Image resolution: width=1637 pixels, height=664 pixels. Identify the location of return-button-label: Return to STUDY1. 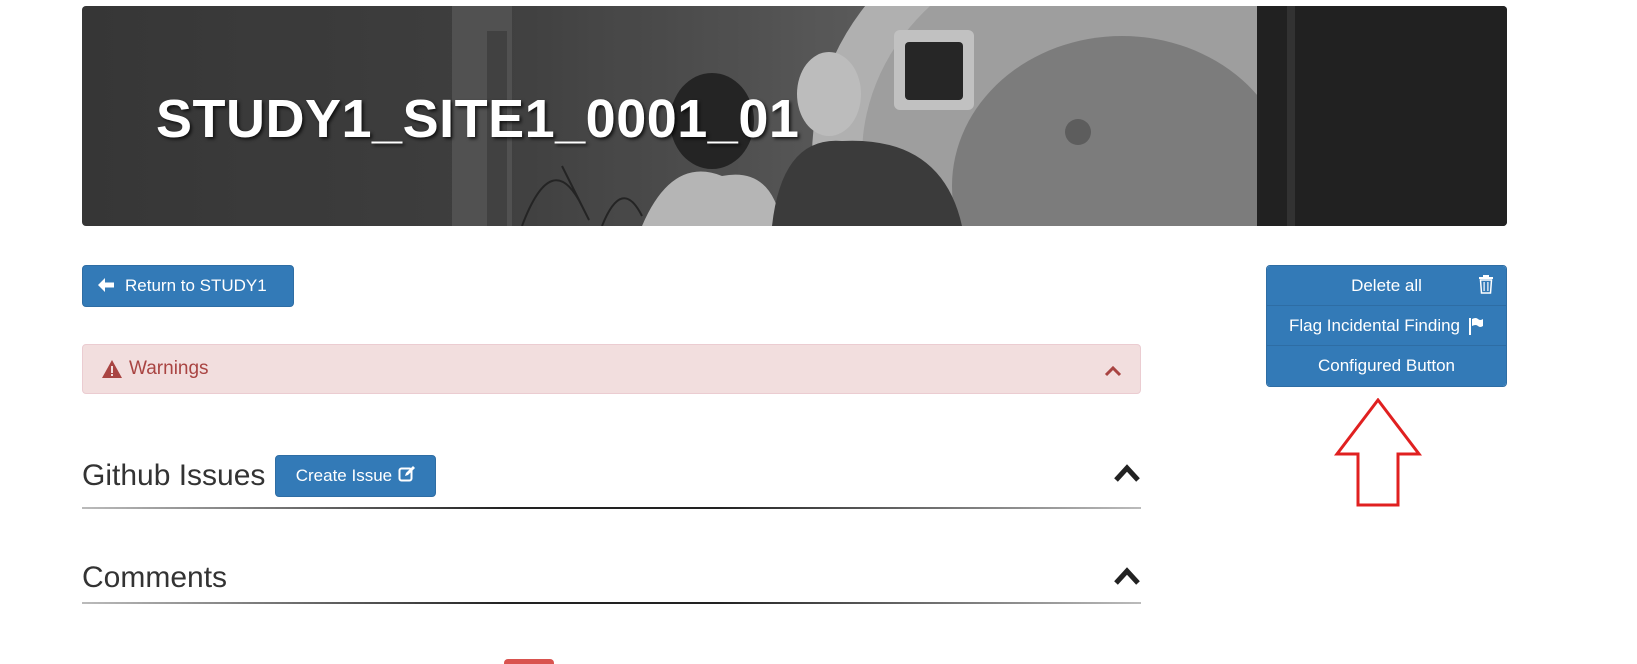
(196, 285).